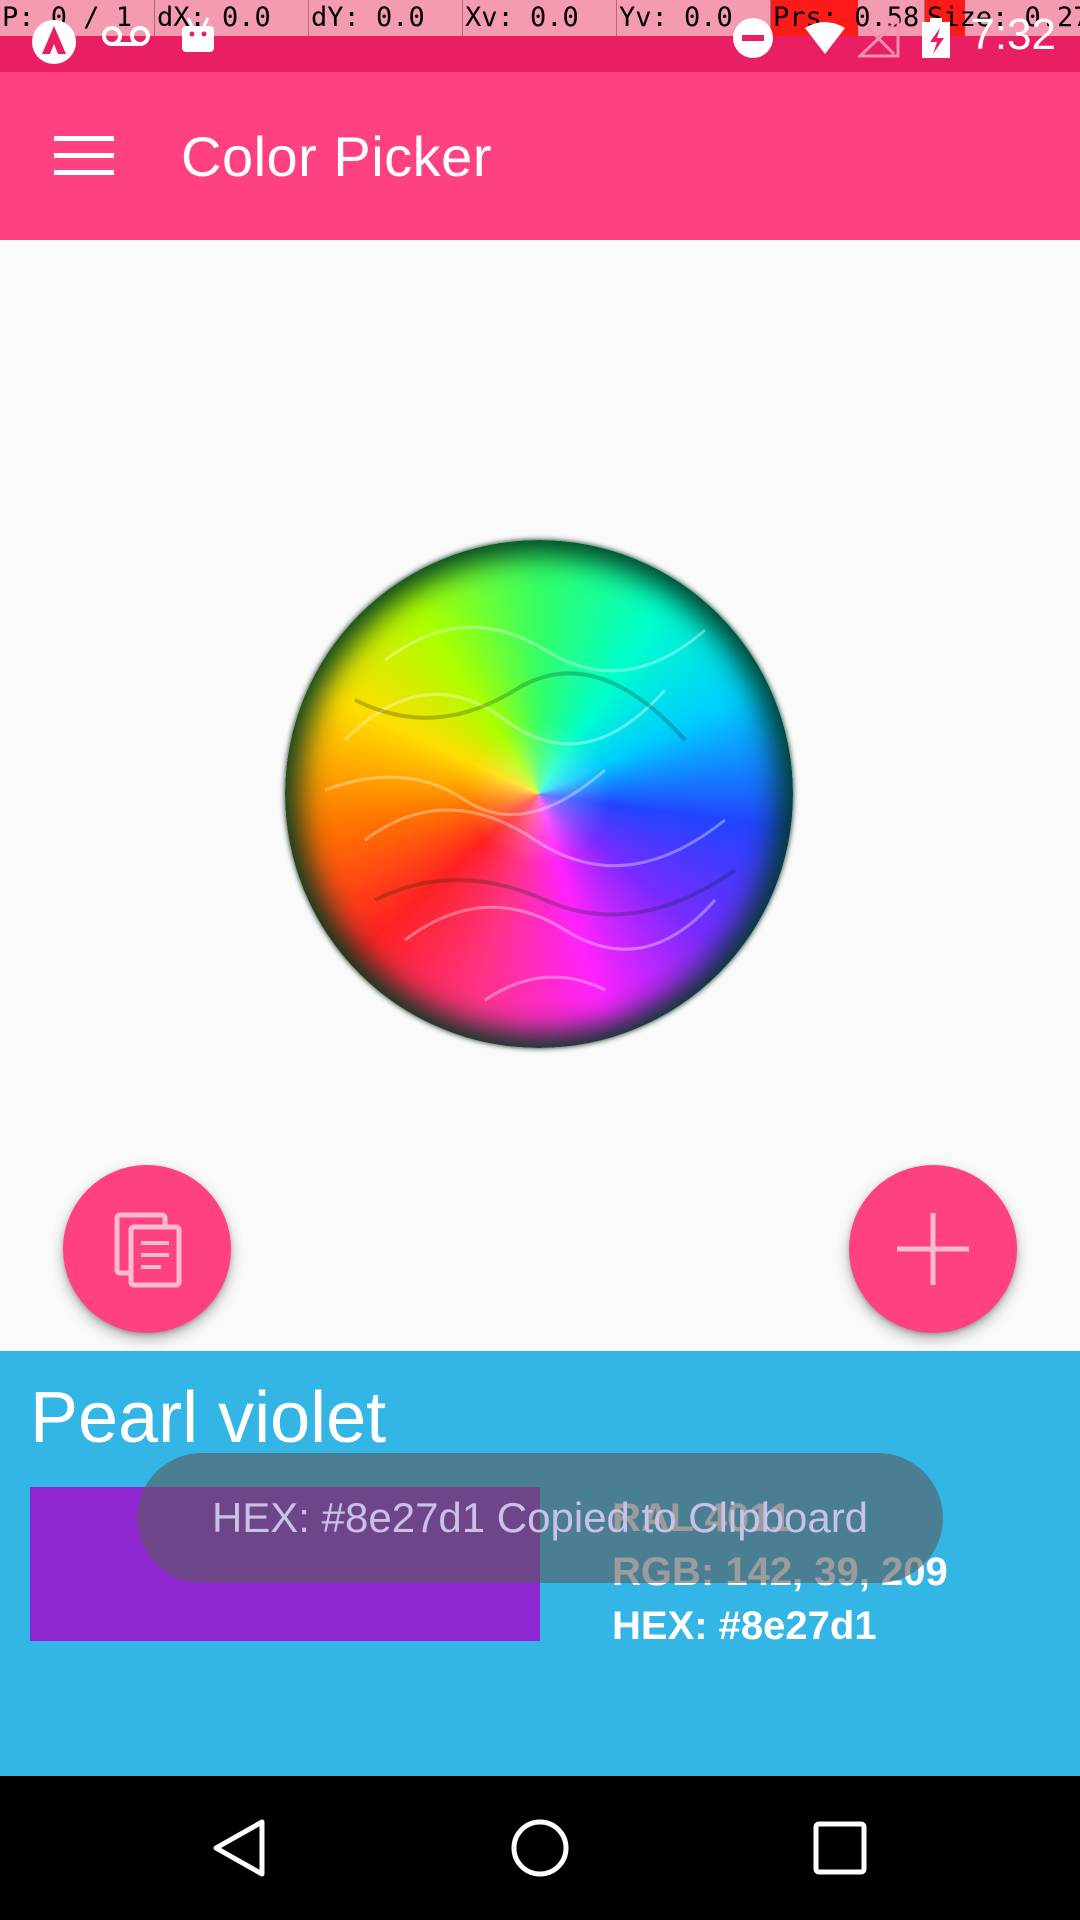 The height and width of the screenshot is (1920, 1080). I want to click on navigation-bar, so click(540, 1848).